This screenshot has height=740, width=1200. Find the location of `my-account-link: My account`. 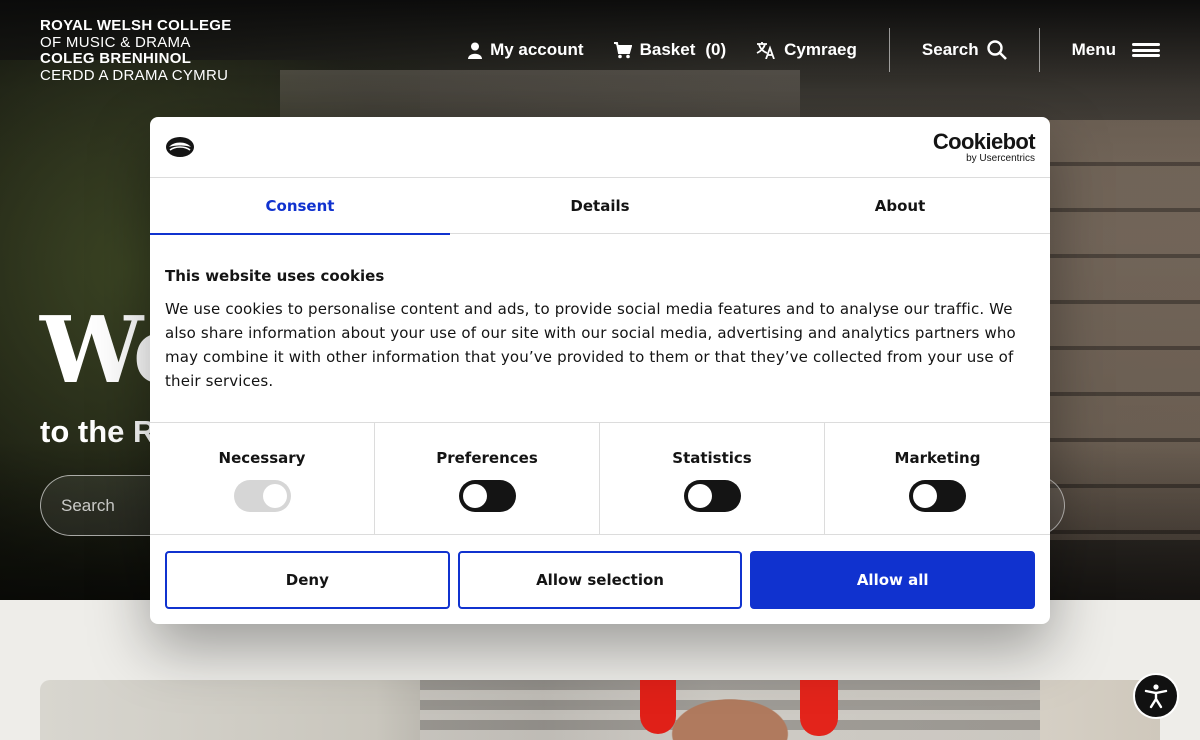

my-account-link: My account is located at coordinates (526, 50).